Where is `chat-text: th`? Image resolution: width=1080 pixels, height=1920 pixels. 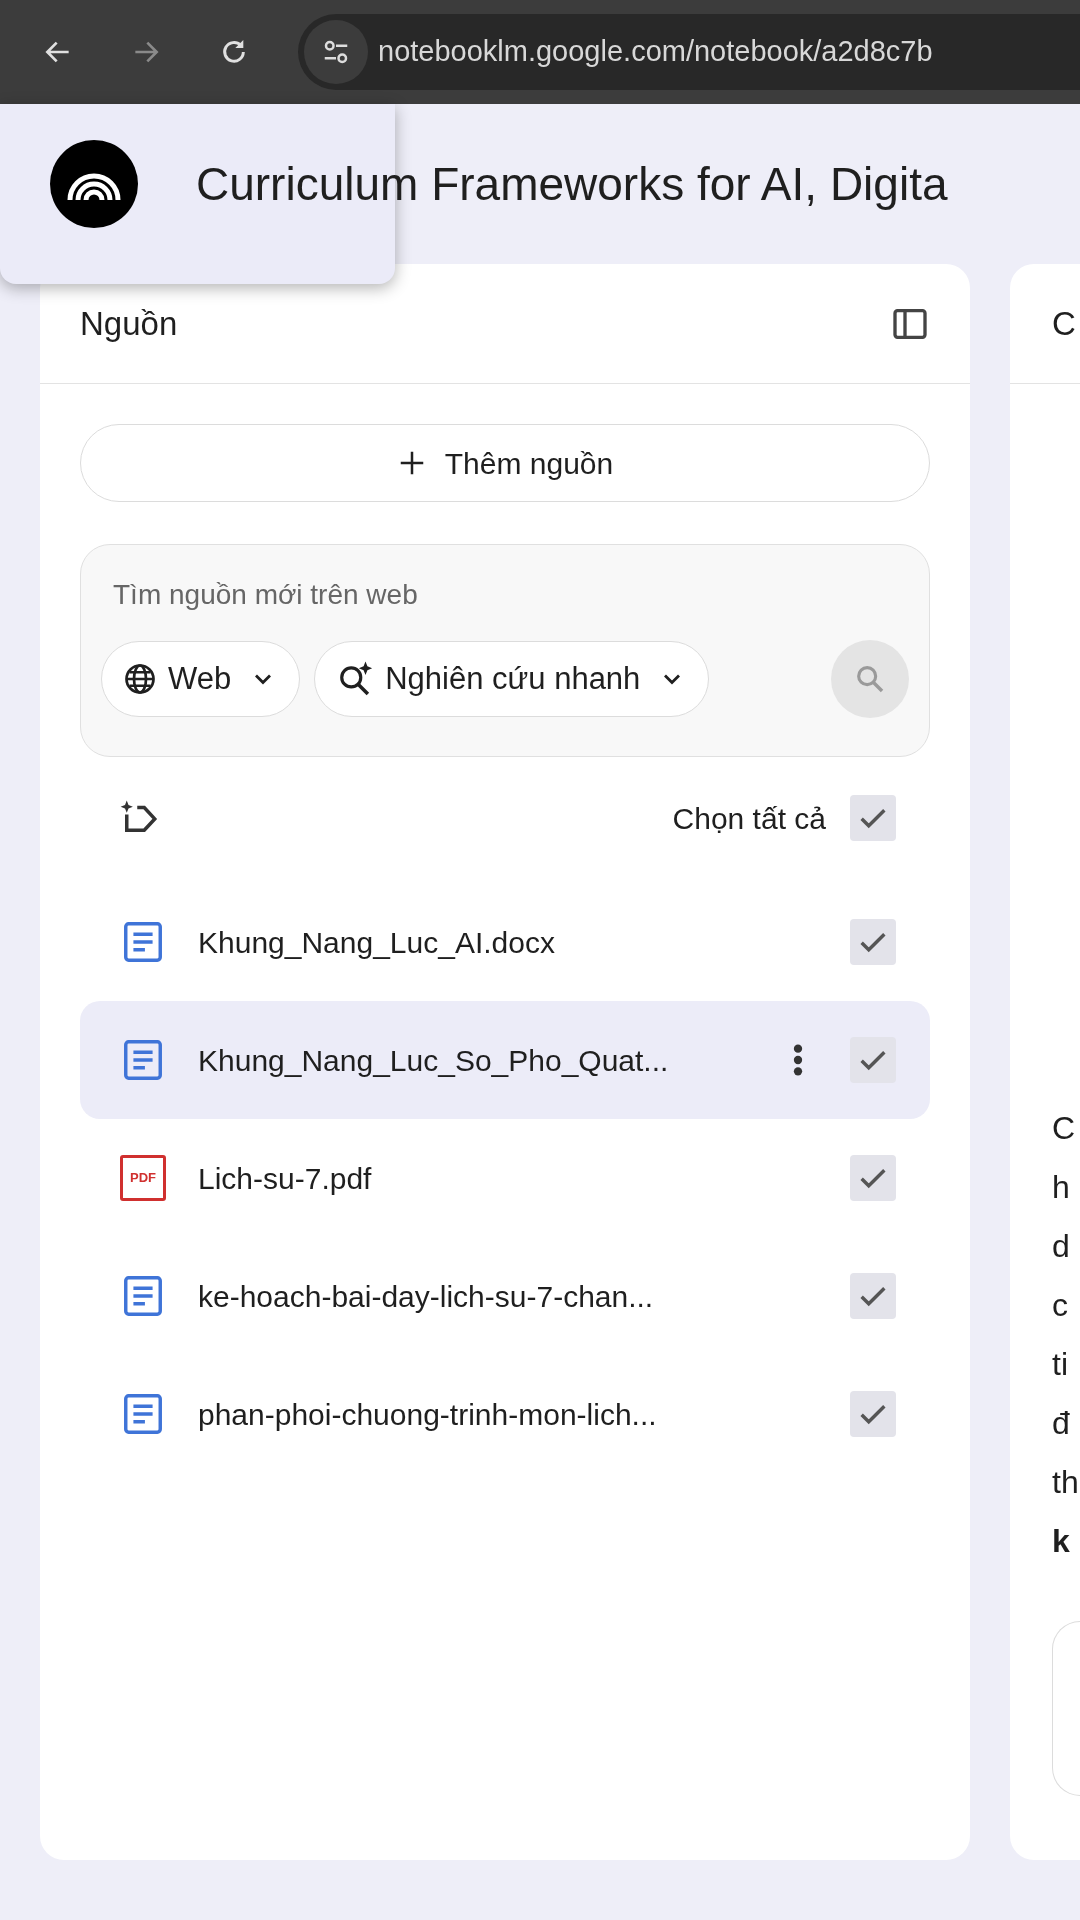 chat-text: th is located at coordinates (1066, 1482).